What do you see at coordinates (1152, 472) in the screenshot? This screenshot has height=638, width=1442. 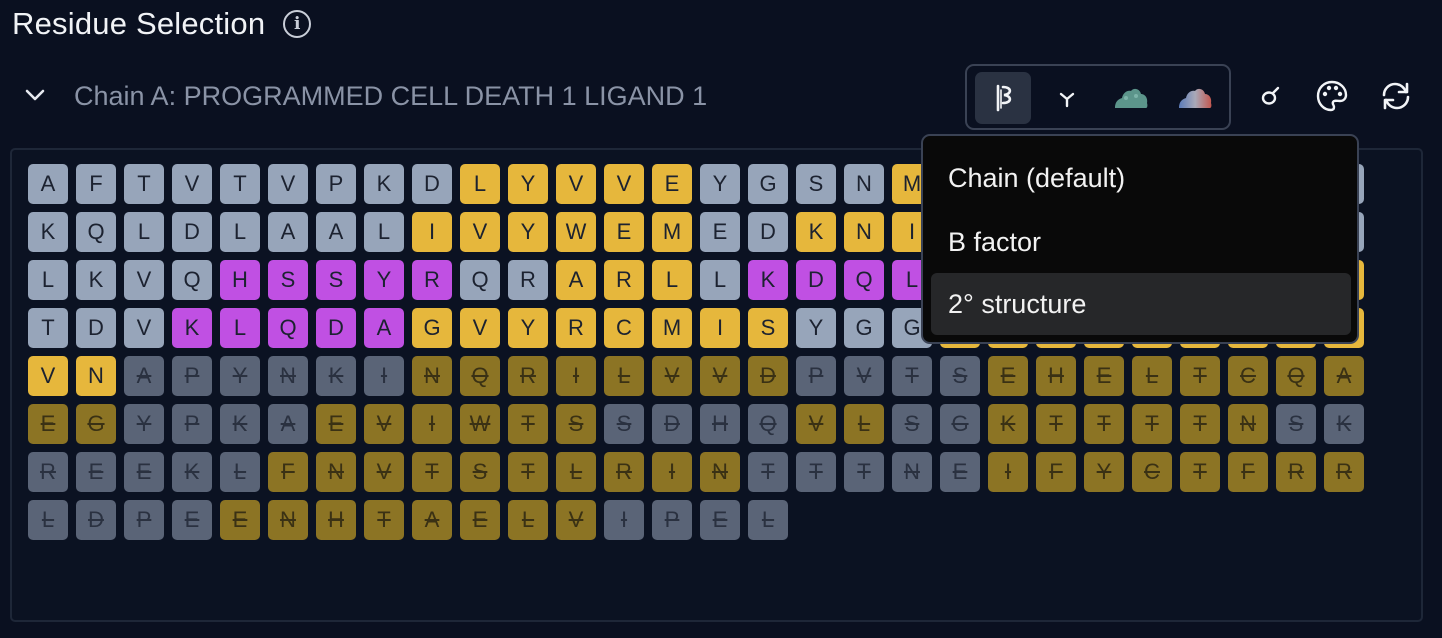 I see `residue-cell: C` at bounding box center [1152, 472].